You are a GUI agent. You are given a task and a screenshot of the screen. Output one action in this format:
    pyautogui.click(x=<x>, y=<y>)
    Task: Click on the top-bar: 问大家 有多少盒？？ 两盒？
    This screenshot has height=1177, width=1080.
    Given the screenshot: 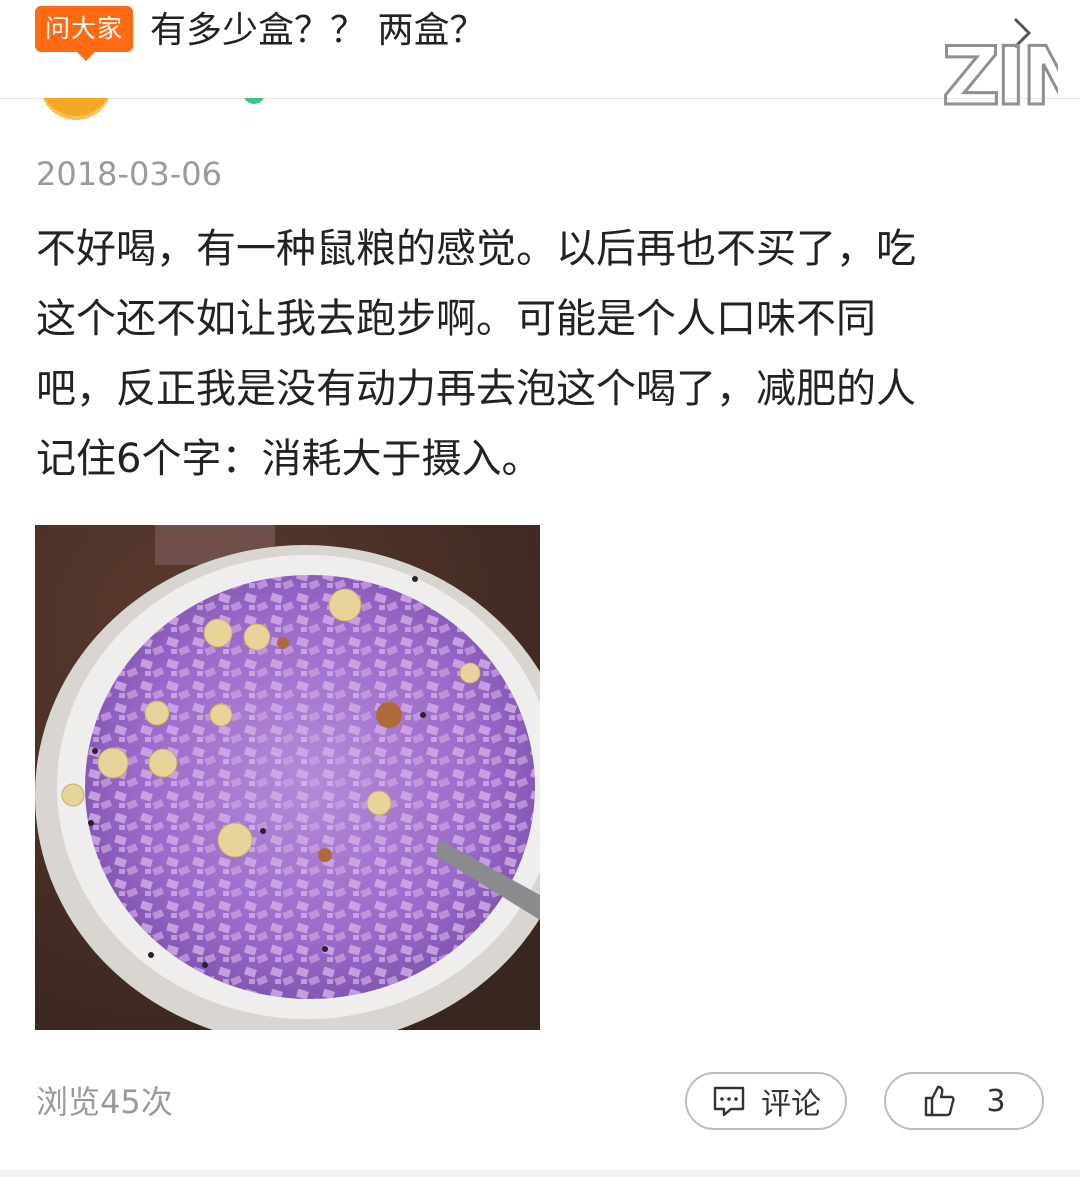 What is the action you would take?
    pyautogui.click(x=540, y=49)
    